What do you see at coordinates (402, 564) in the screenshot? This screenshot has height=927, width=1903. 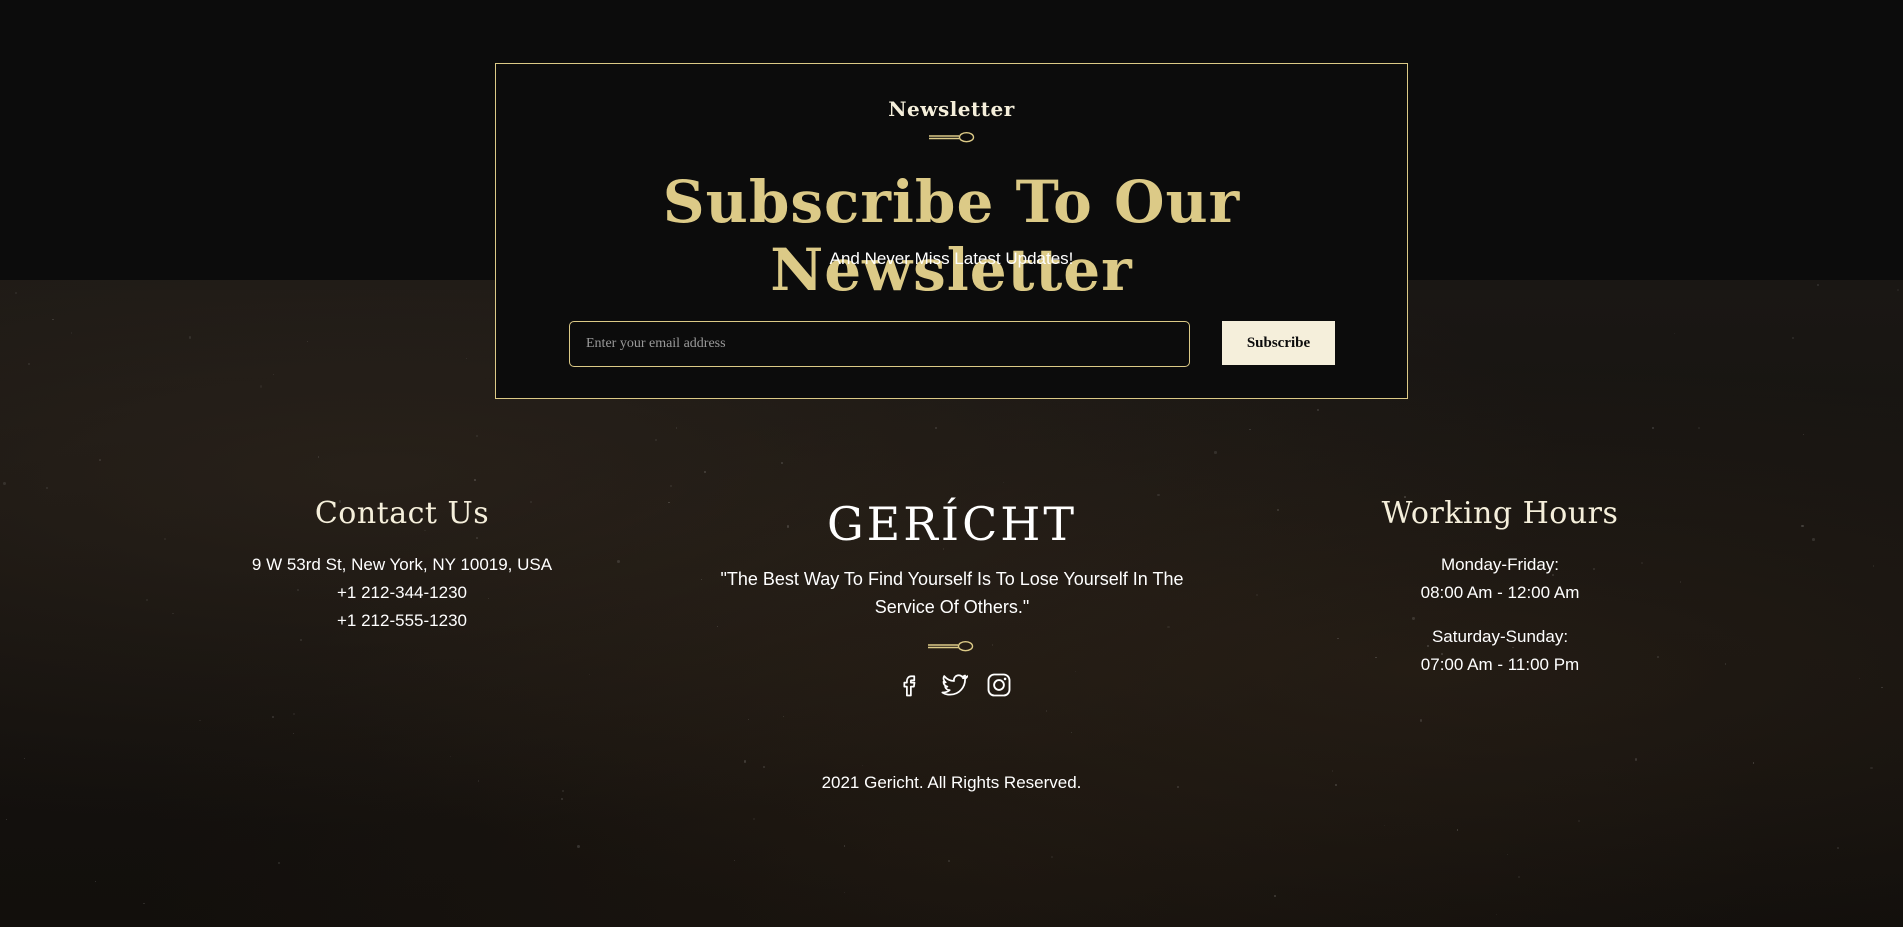 I see `contact-address: 9 W 53rd St, New York, NY 10019, USA` at bounding box center [402, 564].